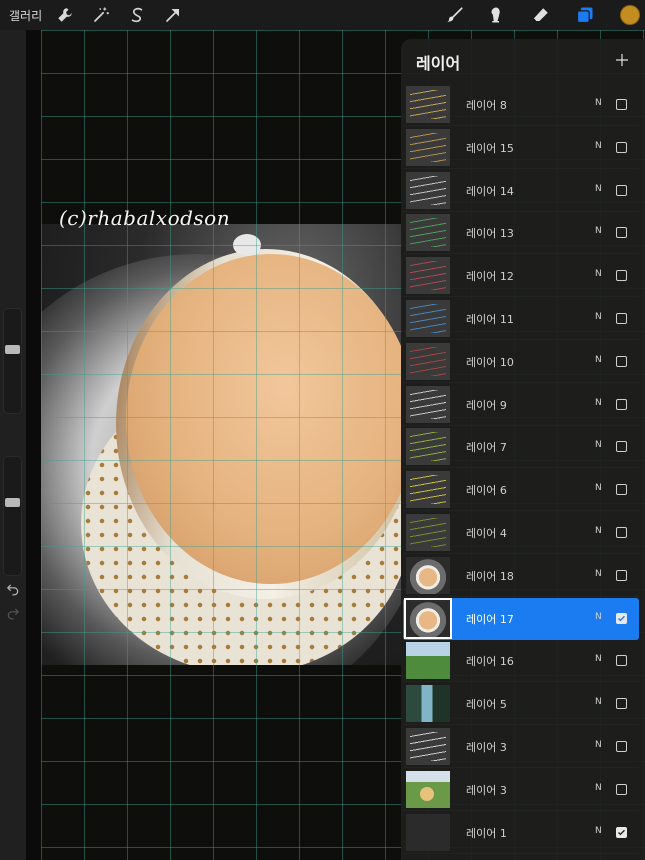  Describe the element at coordinates (521, 833) in the screenshot. I see `layer-row: 레이어 1 N` at that location.